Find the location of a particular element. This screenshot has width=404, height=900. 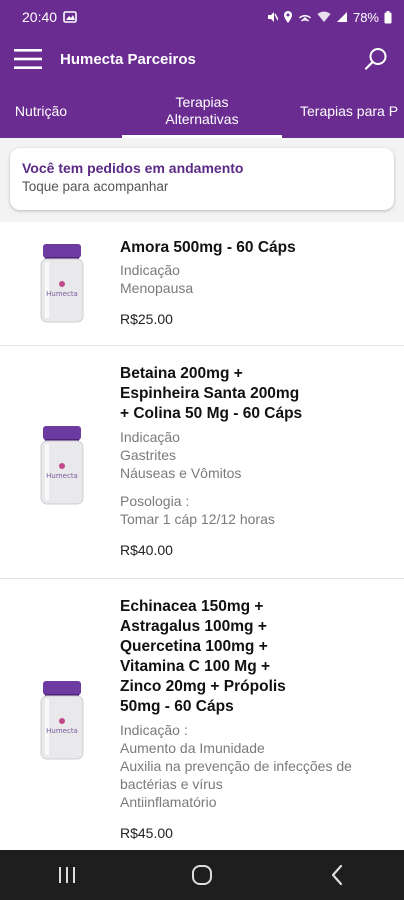

product-name-line: 50mg - 60 Cáps is located at coordinates (177, 706).